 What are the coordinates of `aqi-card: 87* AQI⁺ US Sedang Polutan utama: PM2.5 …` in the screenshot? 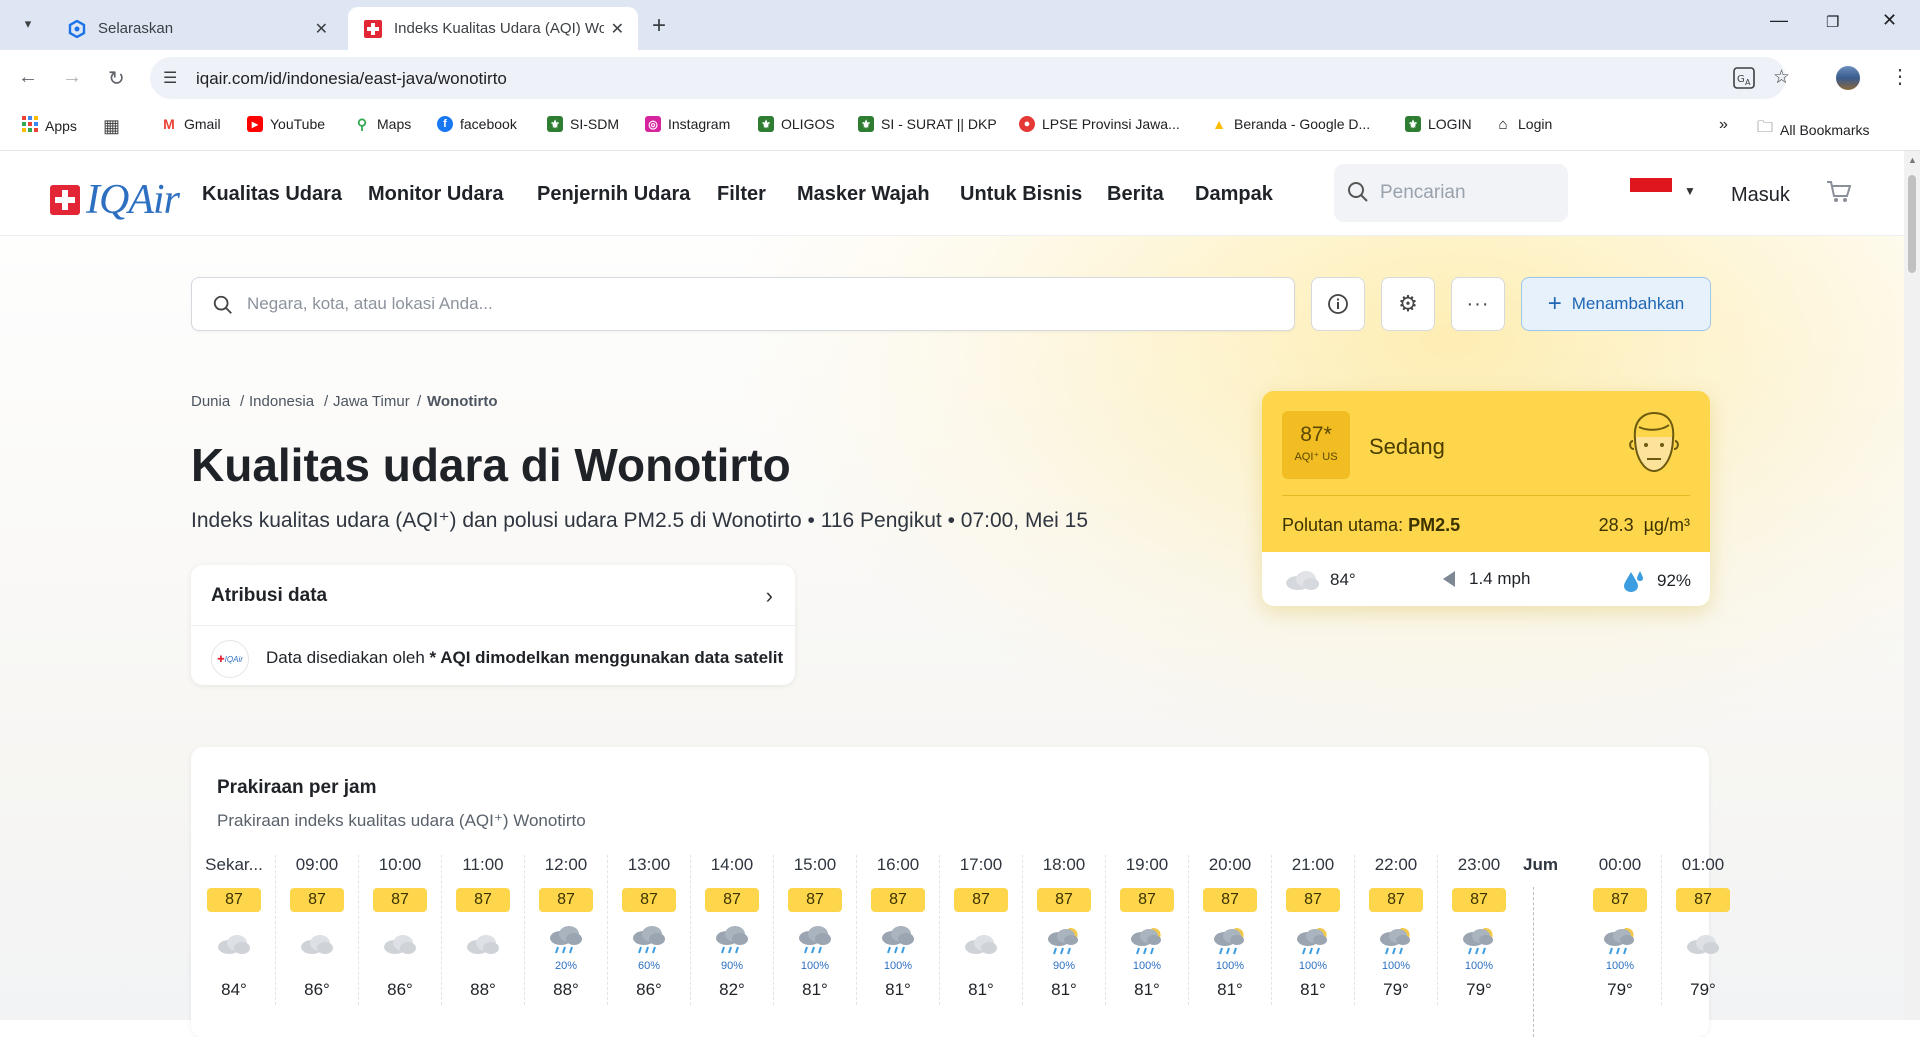 It's located at (1486, 498).